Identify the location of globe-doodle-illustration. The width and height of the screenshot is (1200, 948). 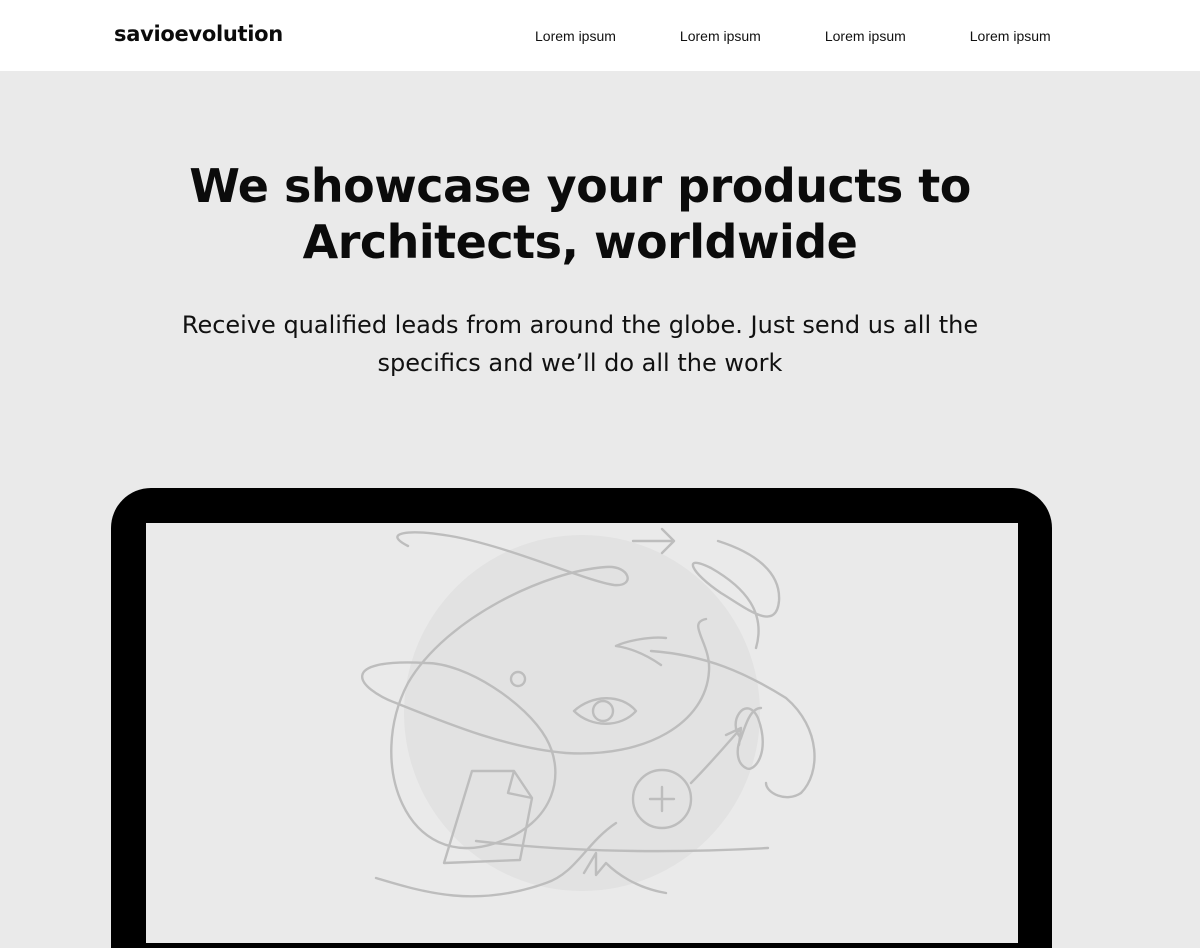
(588, 712).